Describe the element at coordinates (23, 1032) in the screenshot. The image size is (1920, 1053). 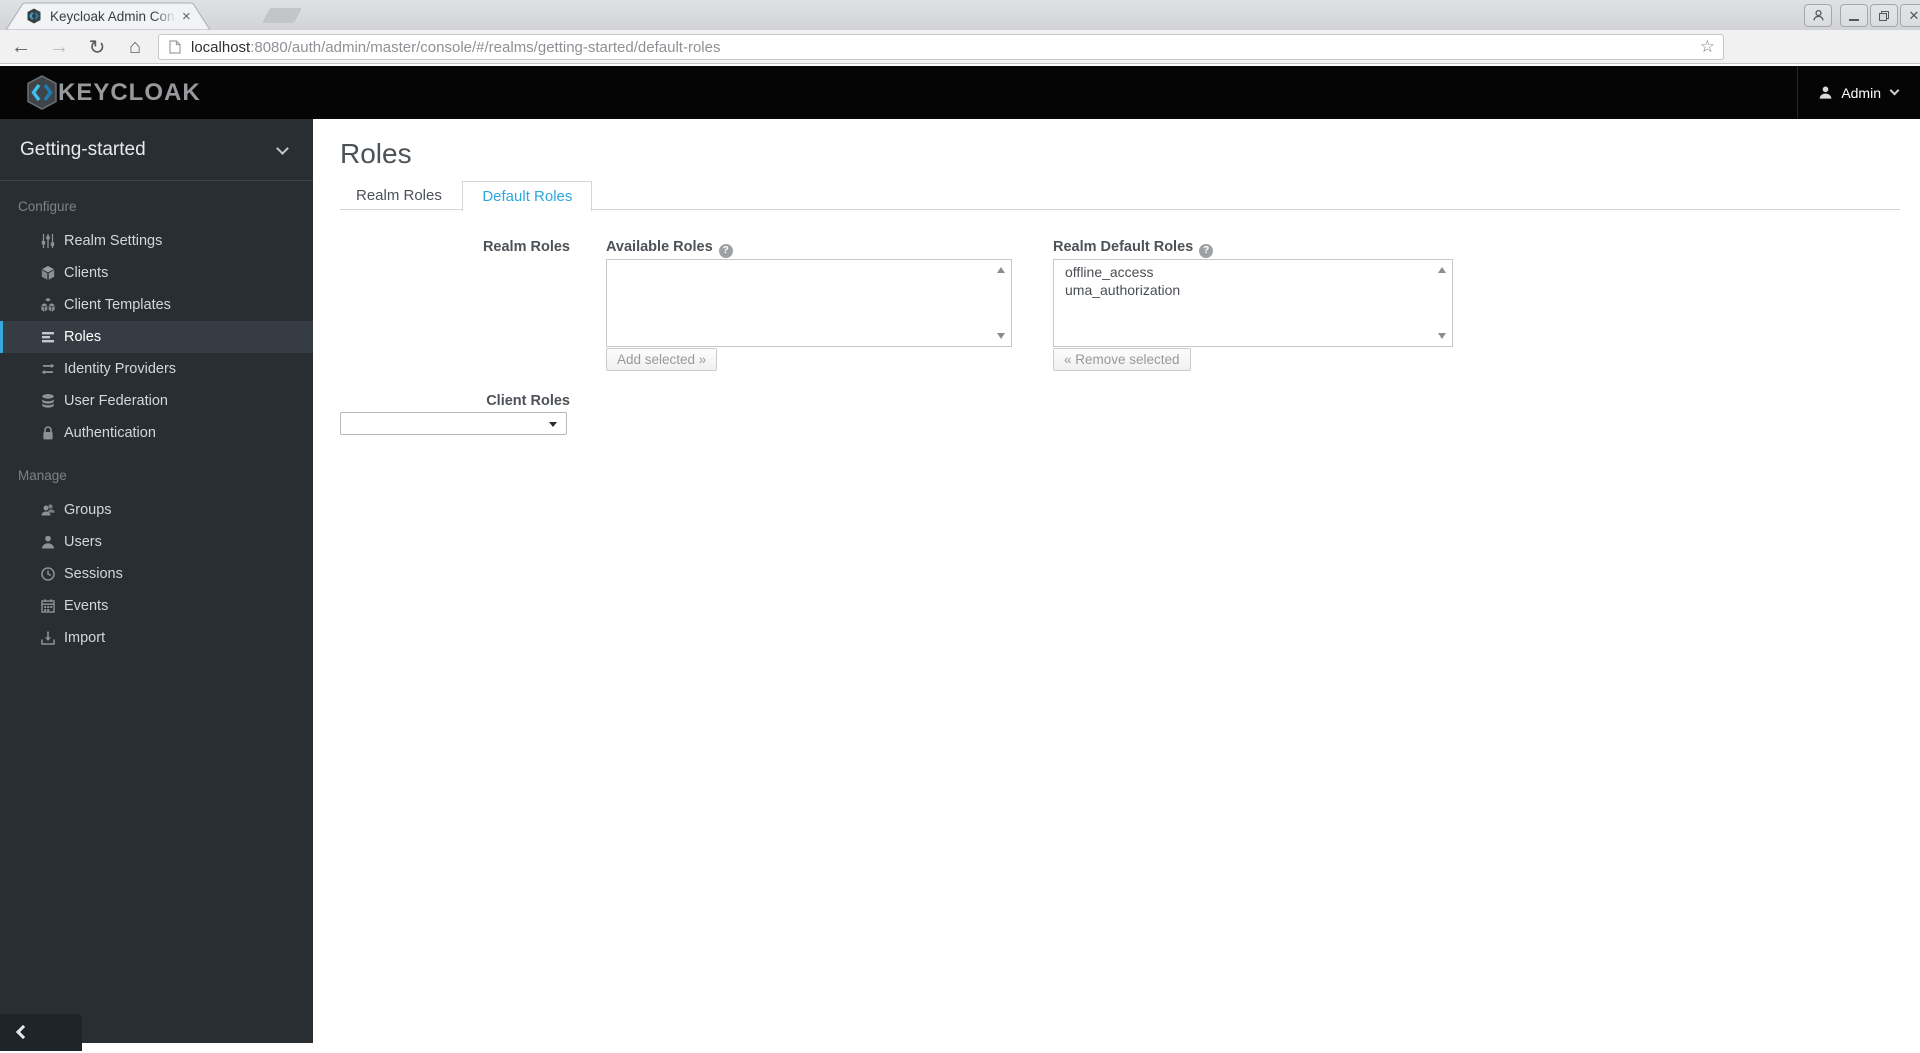
I see `chevron-left-icon` at that location.